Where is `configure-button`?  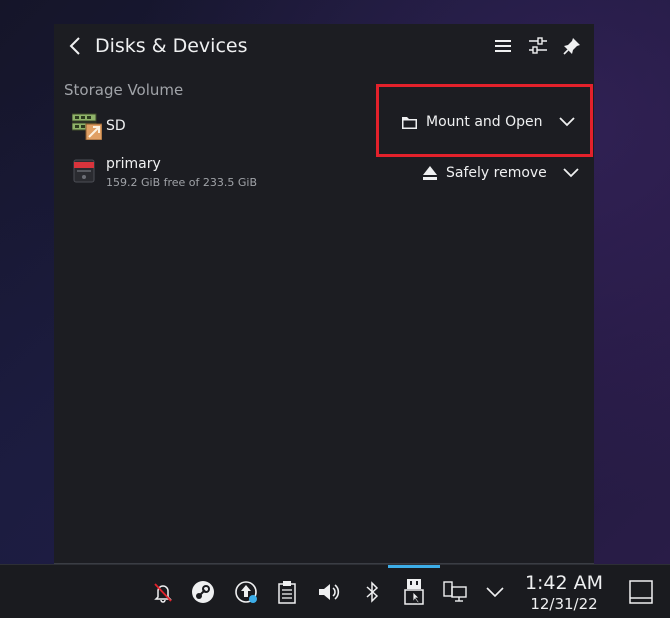
configure-button is located at coordinates (538, 46).